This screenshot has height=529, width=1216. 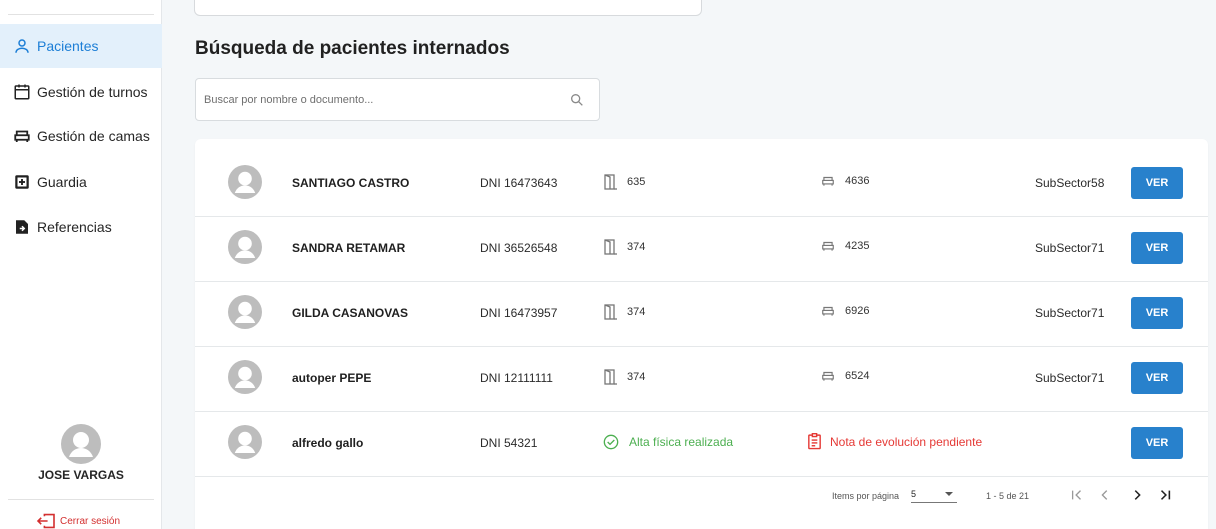 What do you see at coordinates (81, 499) in the screenshot?
I see `sidebar-bottom-divider` at bounding box center [81, 499].